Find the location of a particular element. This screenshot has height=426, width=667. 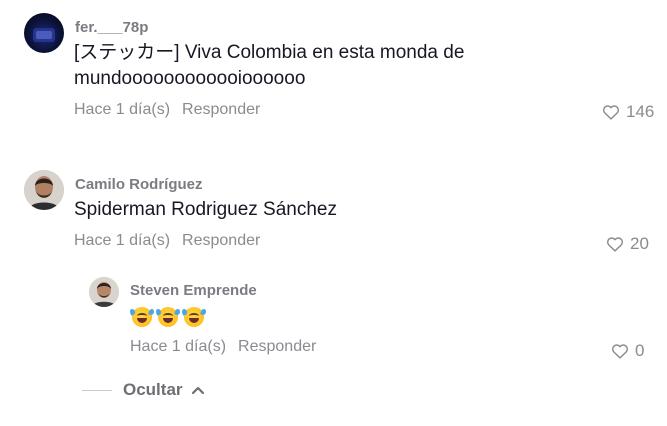

hide-replies-label: Ocultar is located at coordinates (153, 389).